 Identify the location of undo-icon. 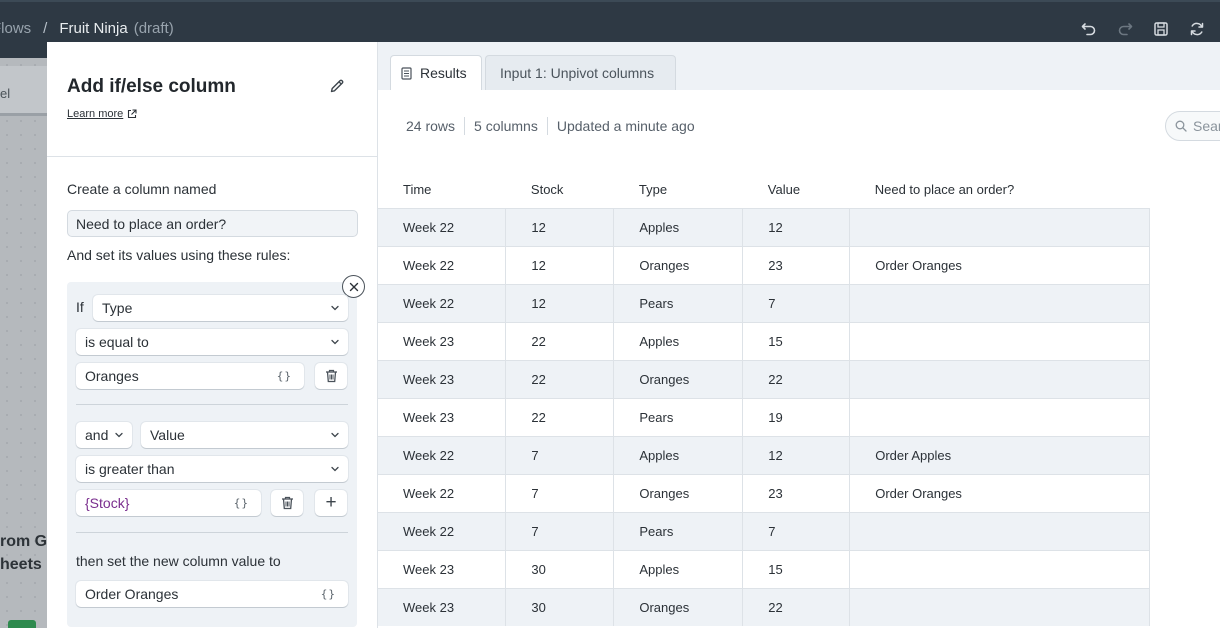
(1089, 29).